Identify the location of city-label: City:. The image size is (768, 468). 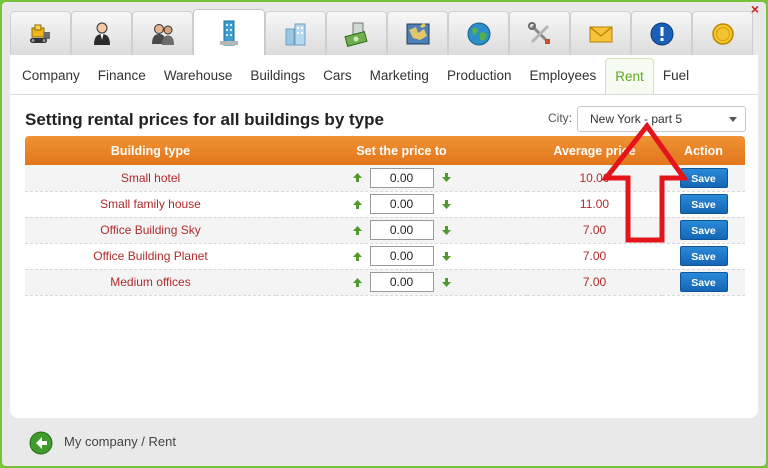
(560, 118).